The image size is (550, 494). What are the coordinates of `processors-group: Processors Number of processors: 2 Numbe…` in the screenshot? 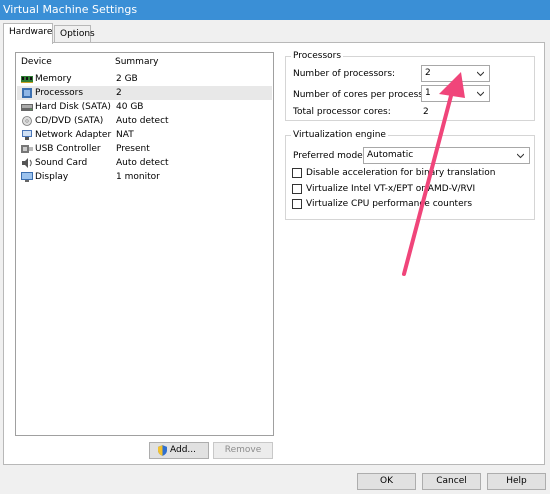 It's located at (410, 85).